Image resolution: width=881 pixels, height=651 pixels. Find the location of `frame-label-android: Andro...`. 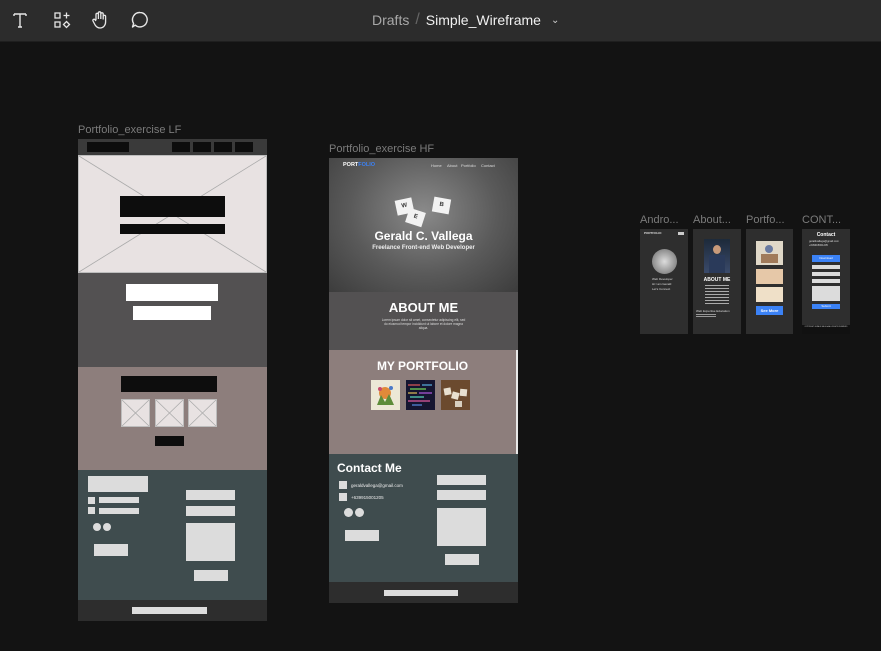

frame-label-android: Andro... is located at coordinates (659, 220).